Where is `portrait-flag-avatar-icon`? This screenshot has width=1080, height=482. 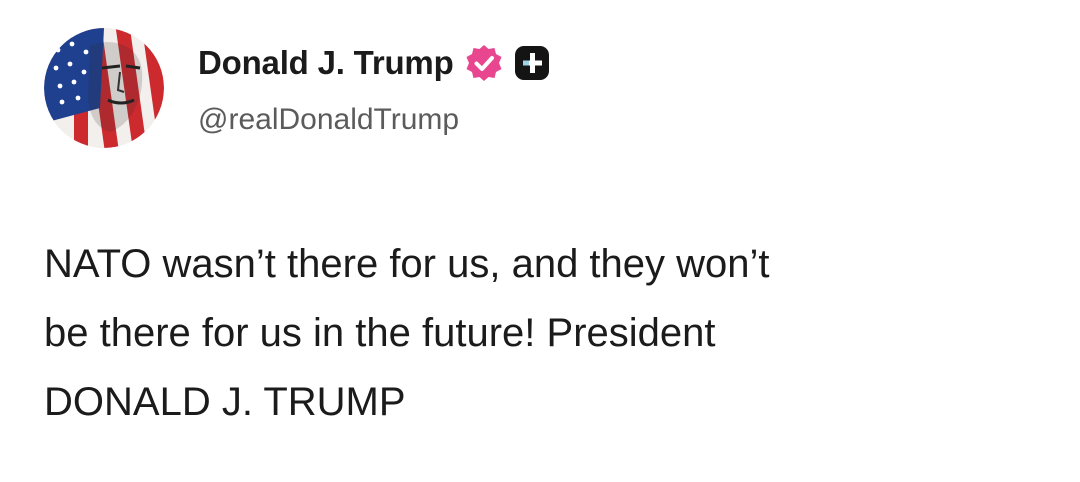
portrait-flag-avatar-icon is located at coordinates (104, 88).